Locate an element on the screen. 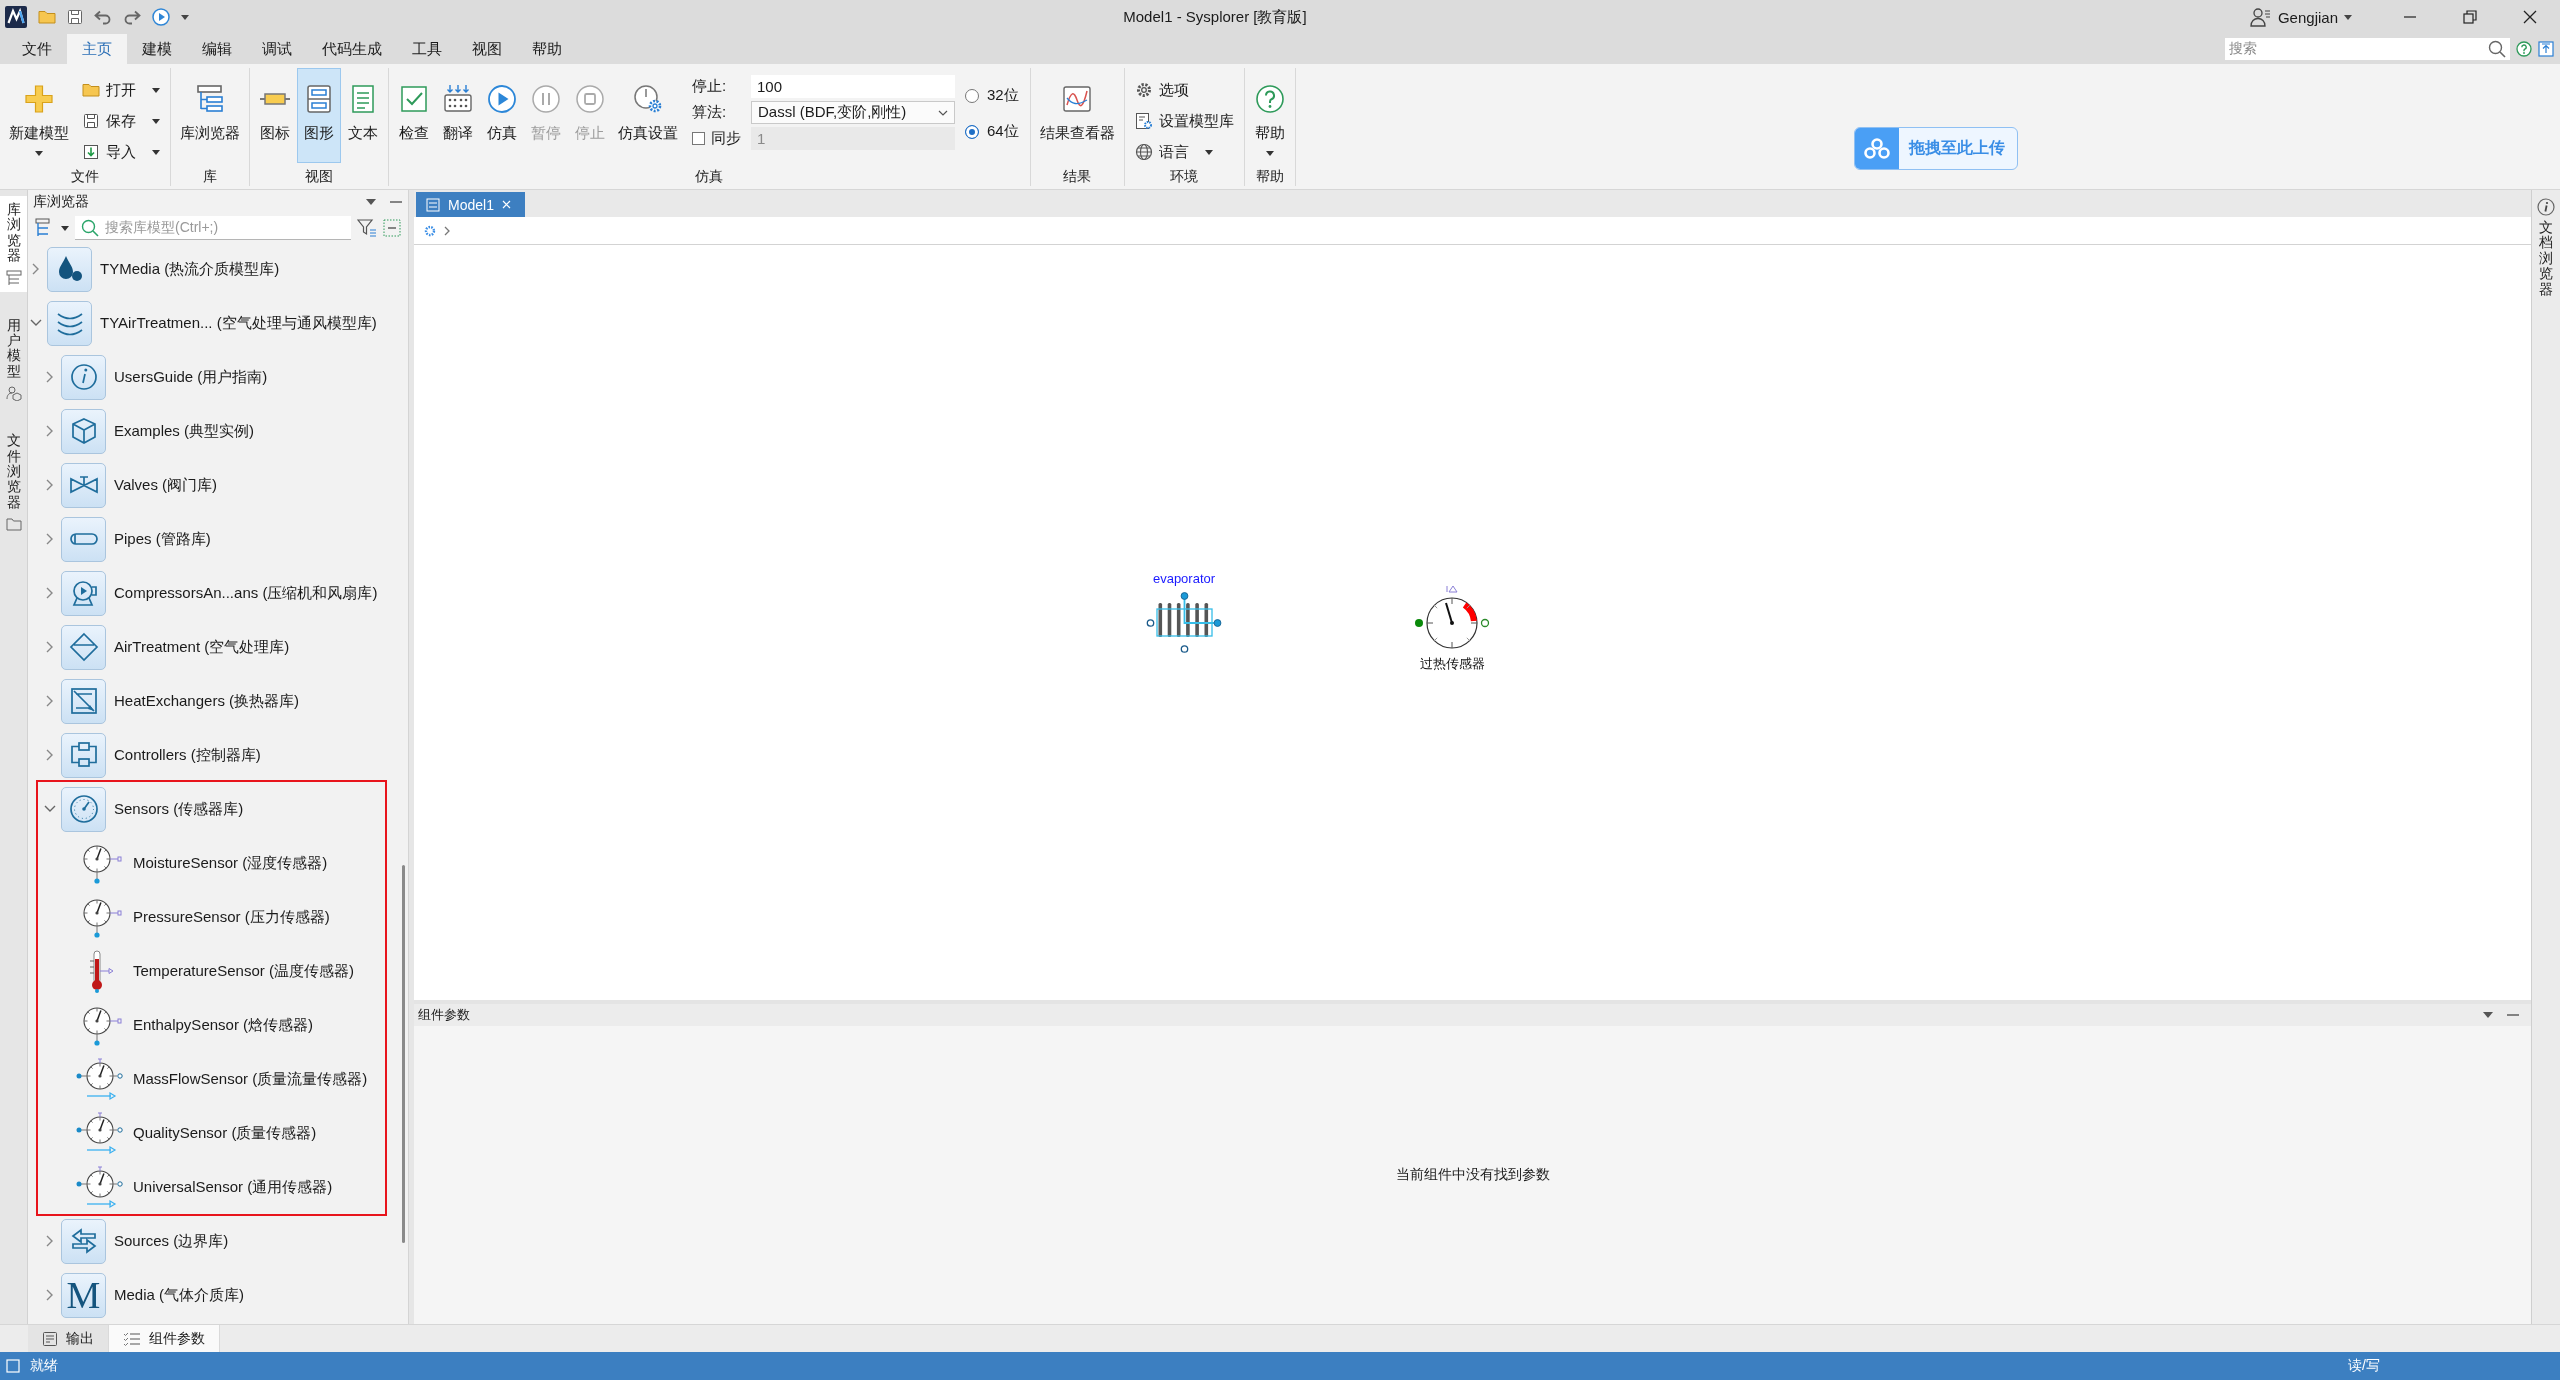 The height and width of the screenshot is (1380, 2560). filter-icon is located at coordinates (367, 228).